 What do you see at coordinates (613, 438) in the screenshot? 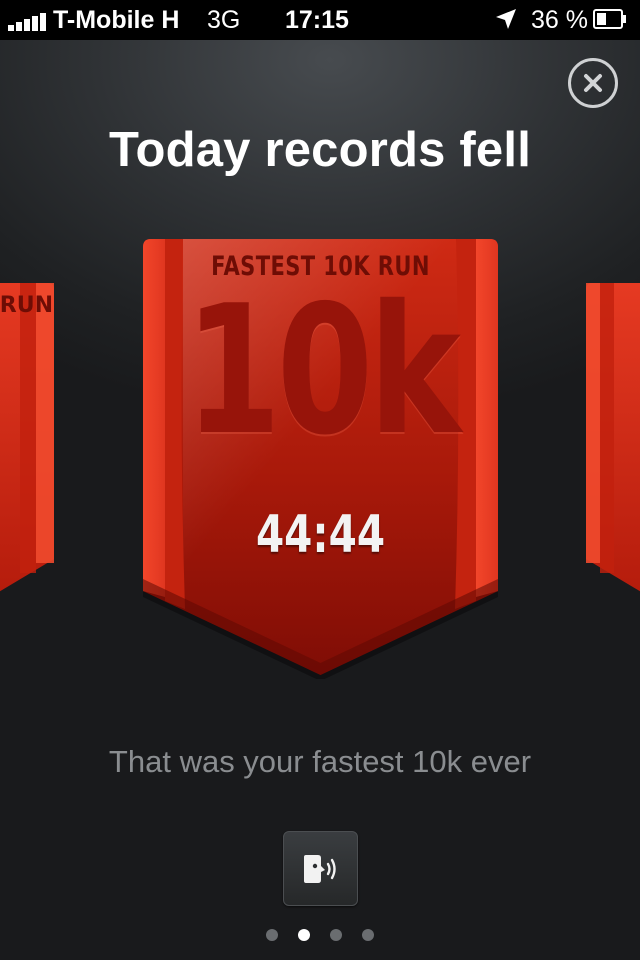
I see `next-badge` at bounding box center [613, 438].